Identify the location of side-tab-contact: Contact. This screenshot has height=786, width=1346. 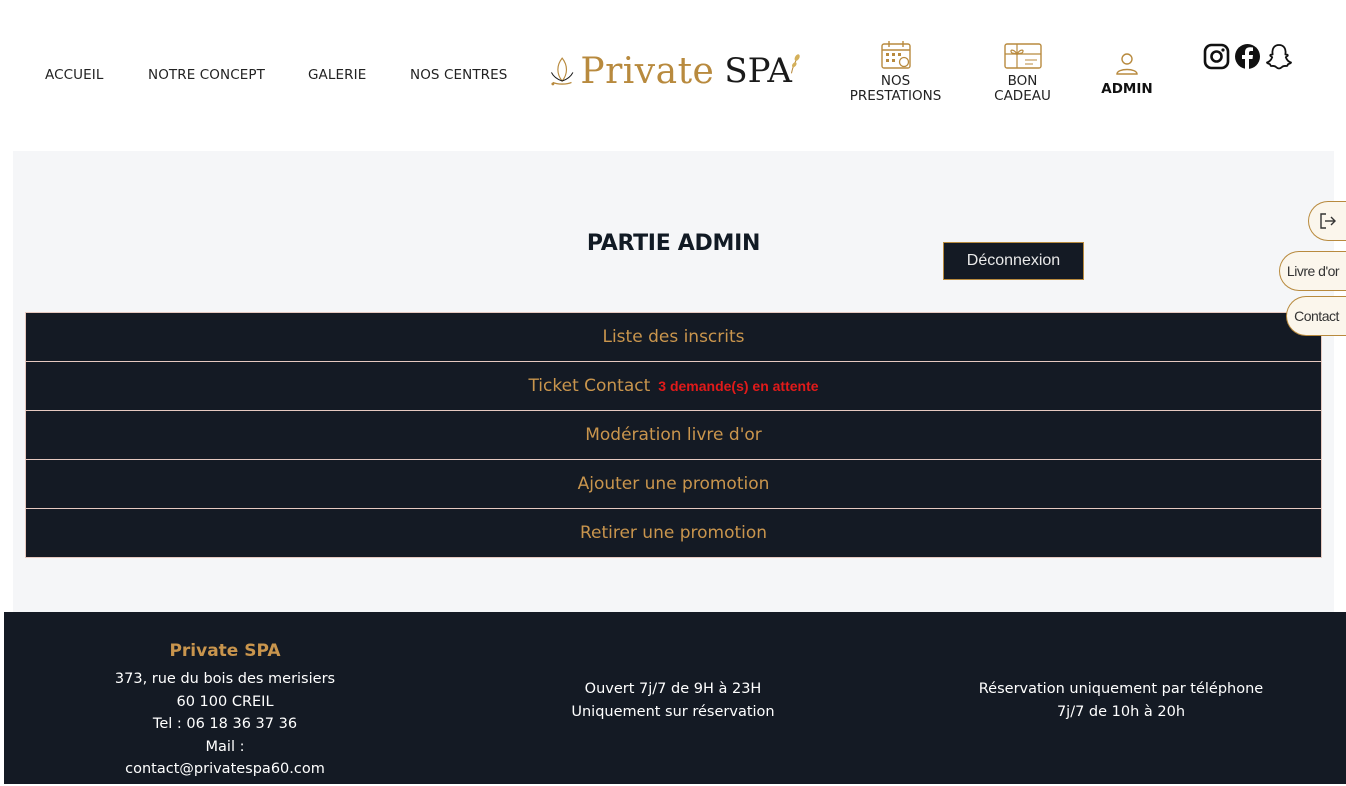
(1316, 316).